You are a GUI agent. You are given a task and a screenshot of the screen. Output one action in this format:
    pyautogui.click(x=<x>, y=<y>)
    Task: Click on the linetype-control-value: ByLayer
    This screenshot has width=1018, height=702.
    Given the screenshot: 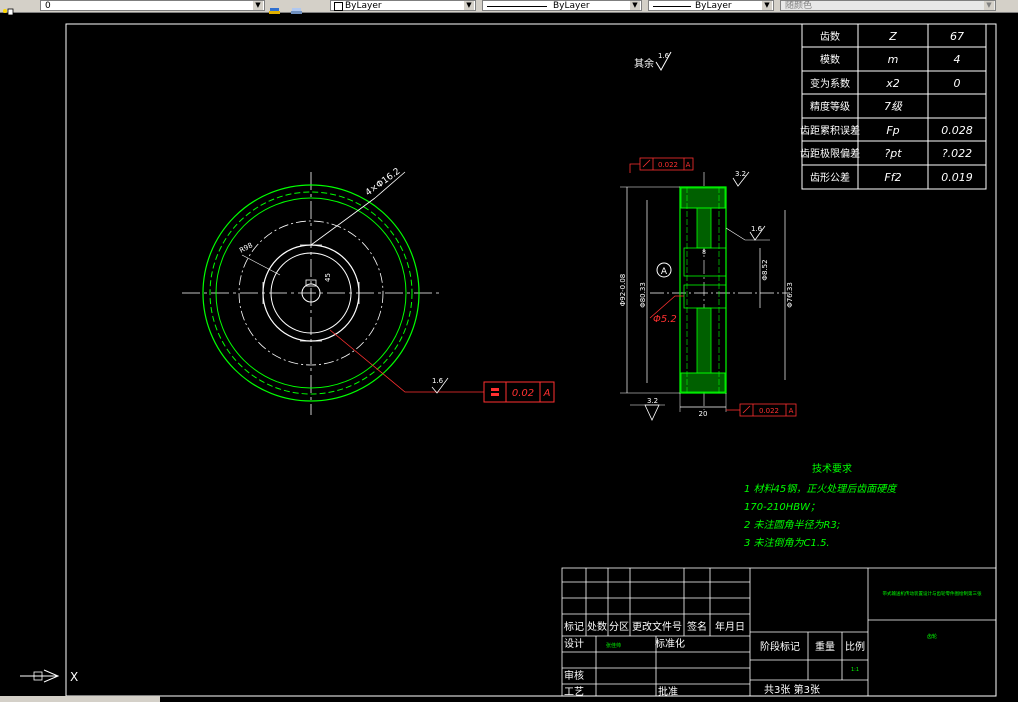 What is the action you would take?
    pyautogui.click(x=571, y=6)
    